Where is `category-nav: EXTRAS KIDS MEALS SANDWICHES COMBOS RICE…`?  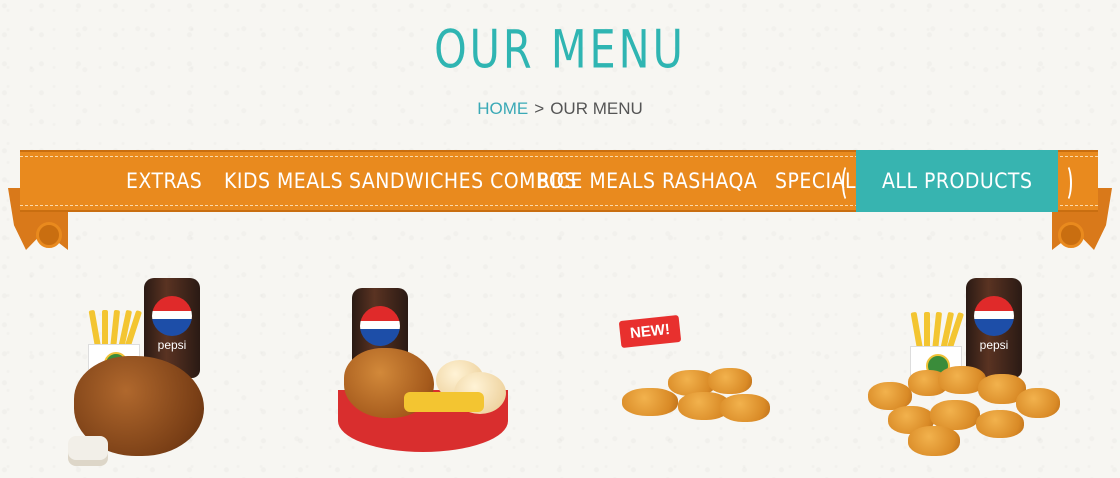
category-nav: EXTRAS KIDS MEALS SANDWICHES COMBOS RICE… is located at coordinates (560, 181).